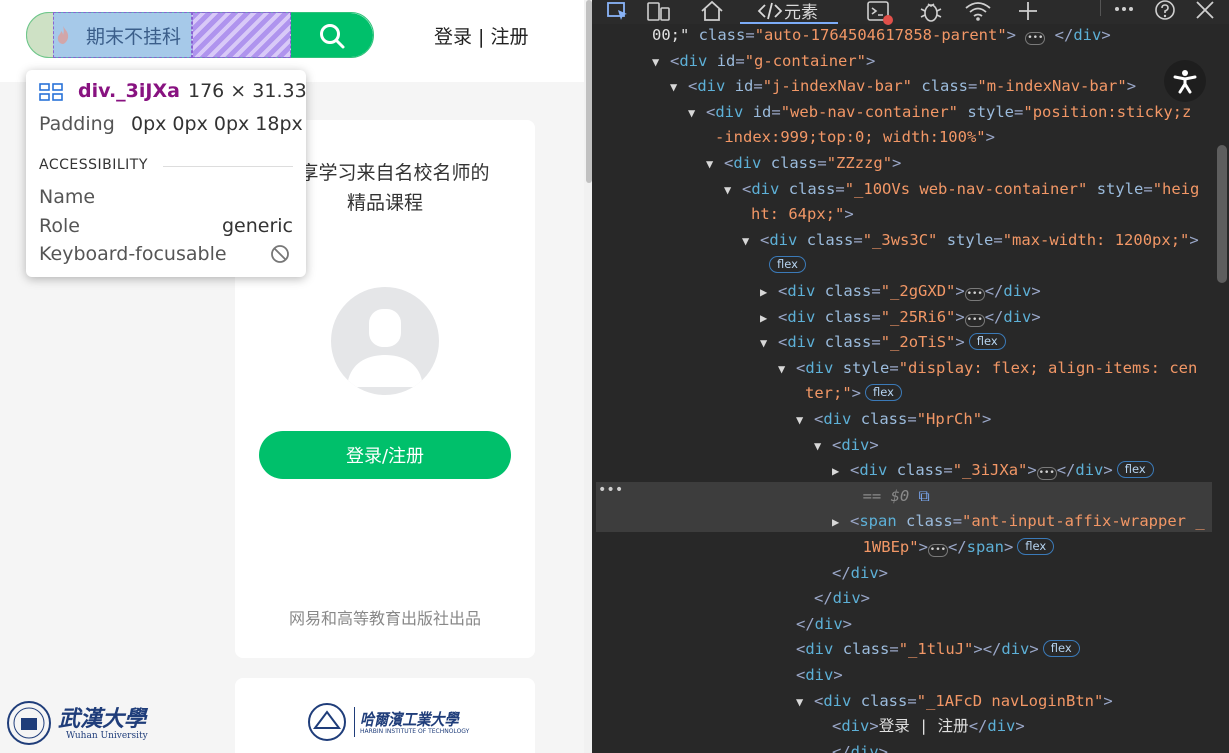  Describe the element at coordinates (610, 490) in the screenshot. I see `node-actions-dots: •••` at that location.